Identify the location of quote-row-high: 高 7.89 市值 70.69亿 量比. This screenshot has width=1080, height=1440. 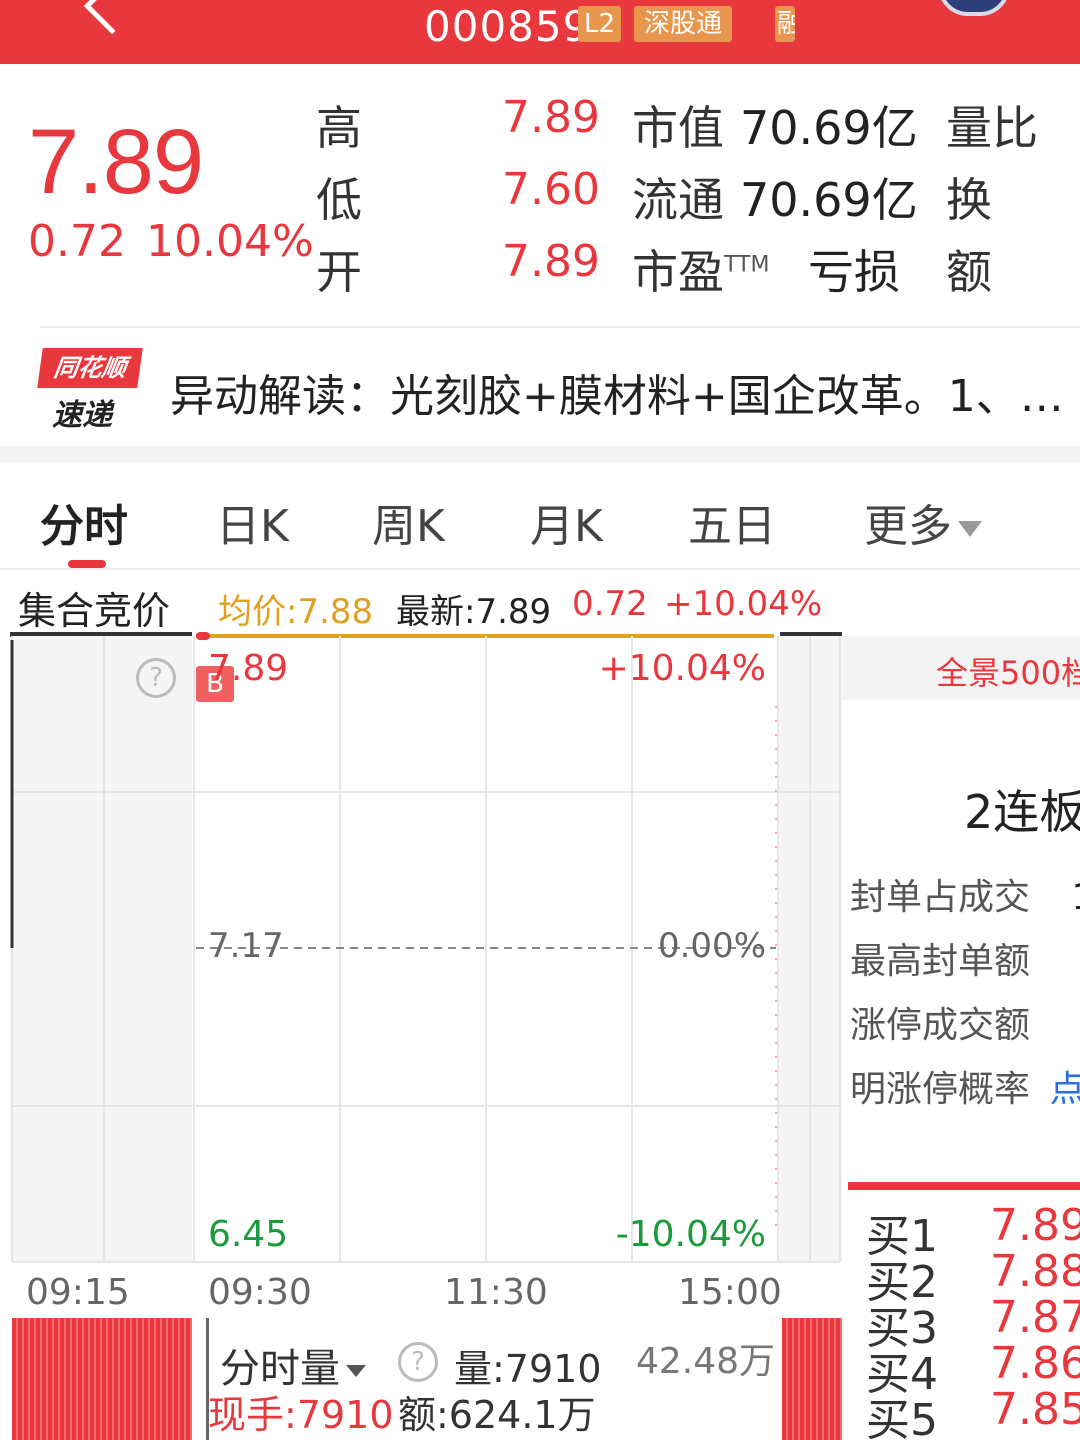
(540, 127).